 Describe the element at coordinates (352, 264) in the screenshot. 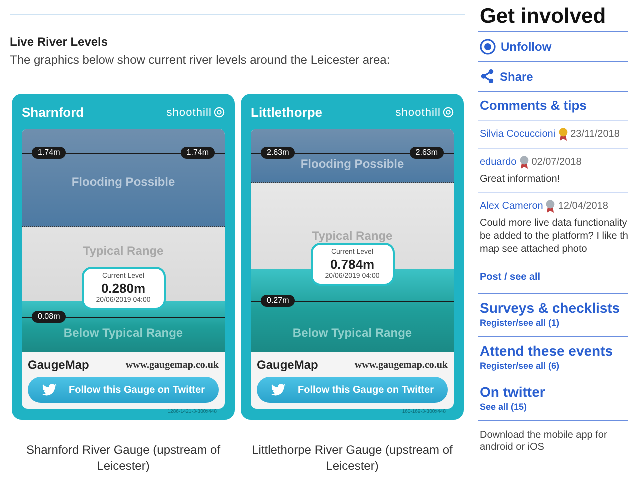

I see `current-level-value: 0.784m` at that location.